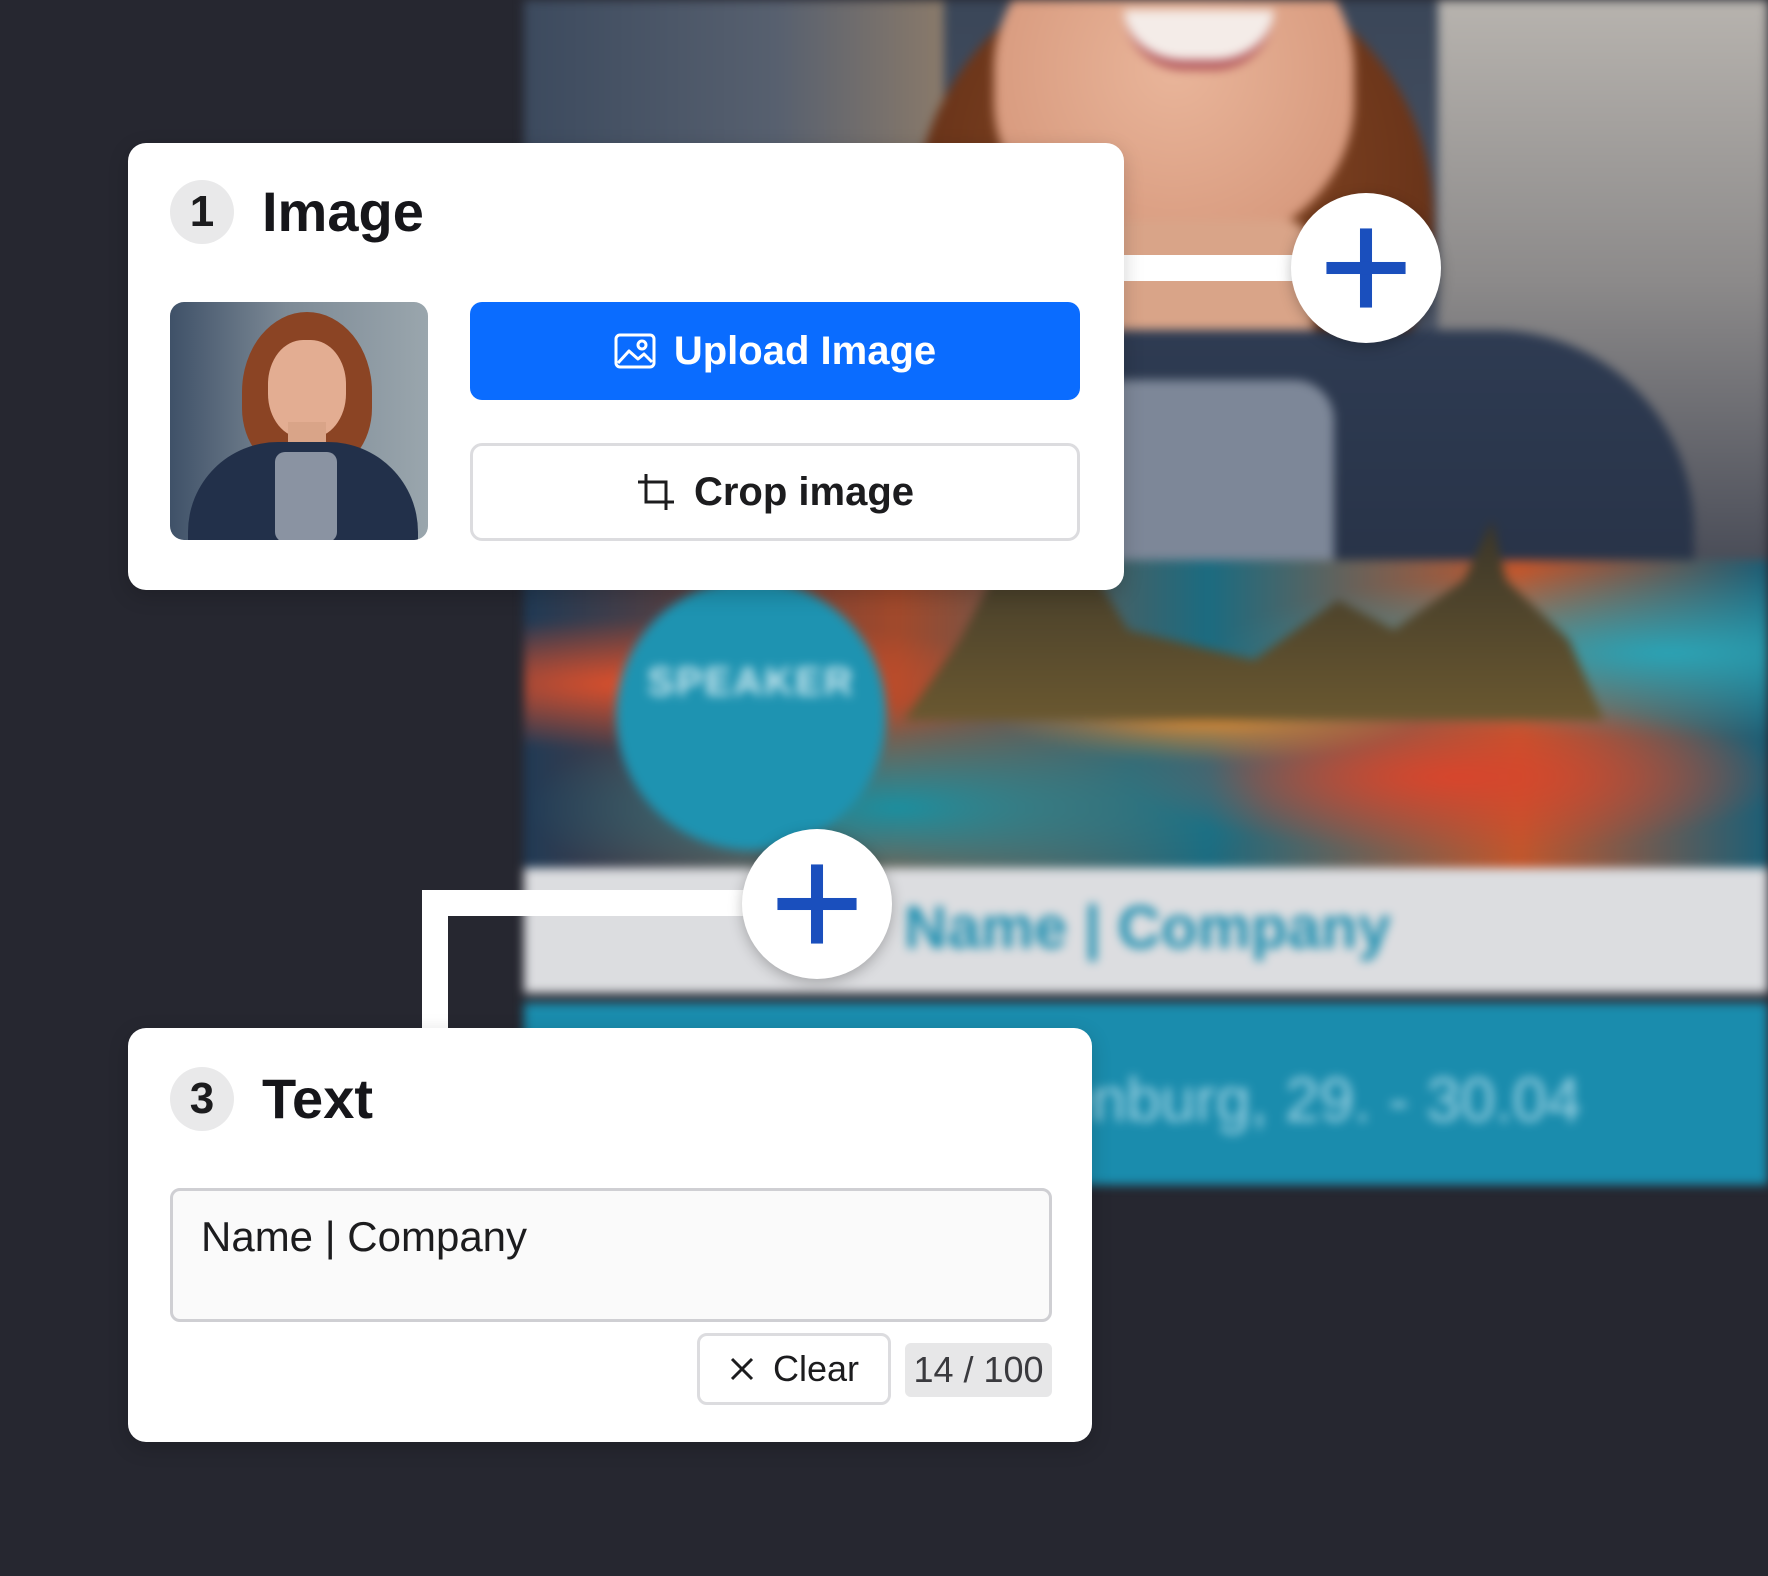 Image resolution: width=1768 pixels, height=1576 pixels. Describe the element at coordinates (816, 1368) in the screenshot. I see `clear-label: Clear` at that location.